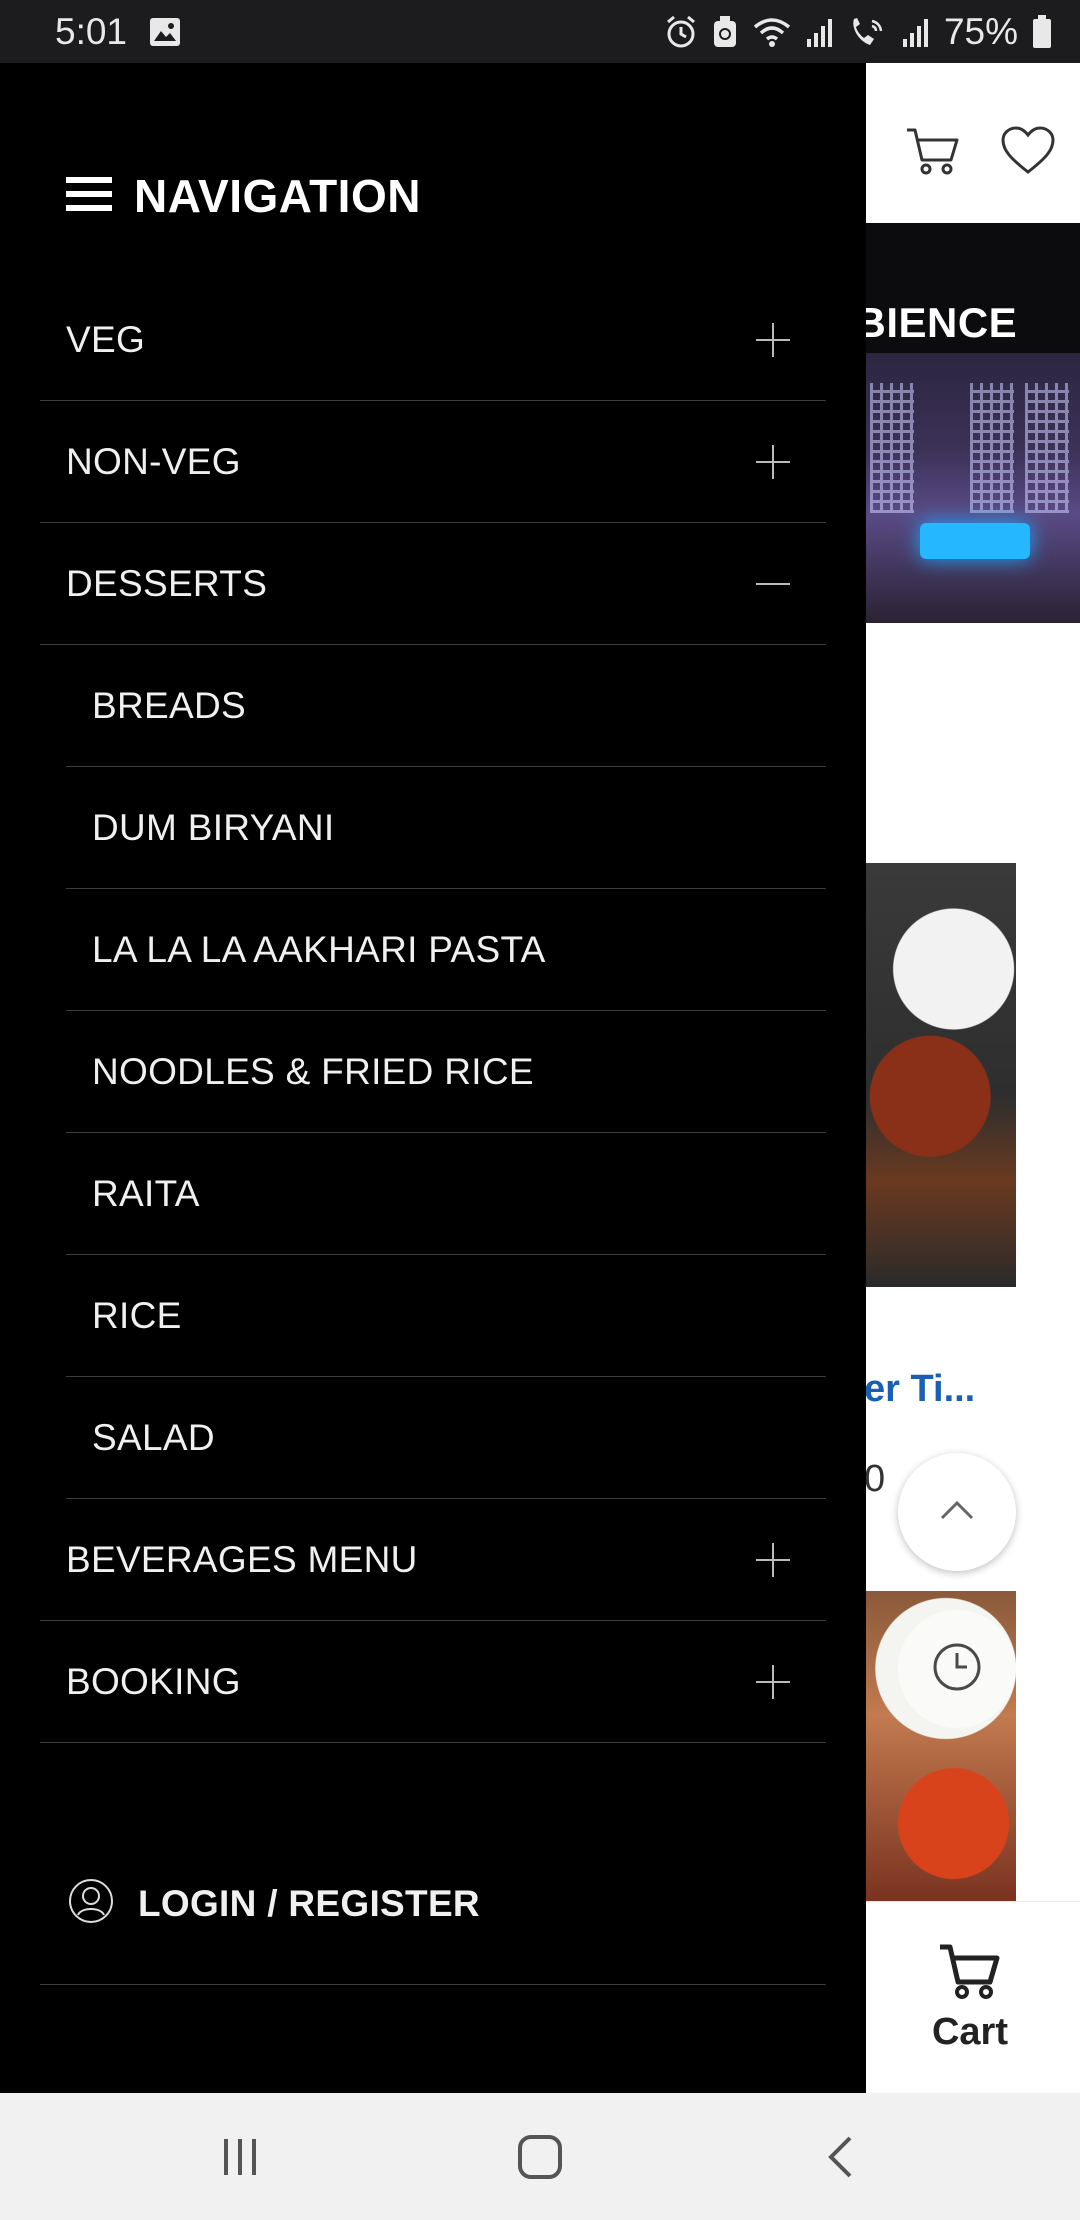 Image resolution: width=1080 pixels, height=2220 pixels. I want to click on submenu-item-noodles-fried-rice: NOODLES & FRIED RICE, so click(446, 1072).